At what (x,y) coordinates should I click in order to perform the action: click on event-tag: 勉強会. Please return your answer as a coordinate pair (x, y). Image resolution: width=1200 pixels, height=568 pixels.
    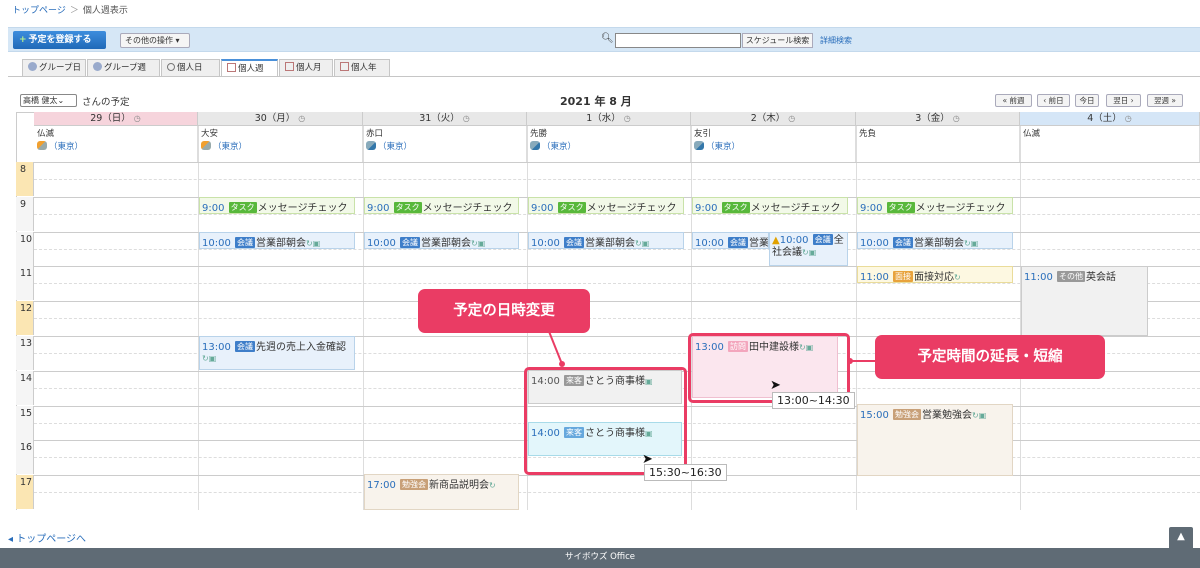
    Looking at the image, I should click on (907, 414).